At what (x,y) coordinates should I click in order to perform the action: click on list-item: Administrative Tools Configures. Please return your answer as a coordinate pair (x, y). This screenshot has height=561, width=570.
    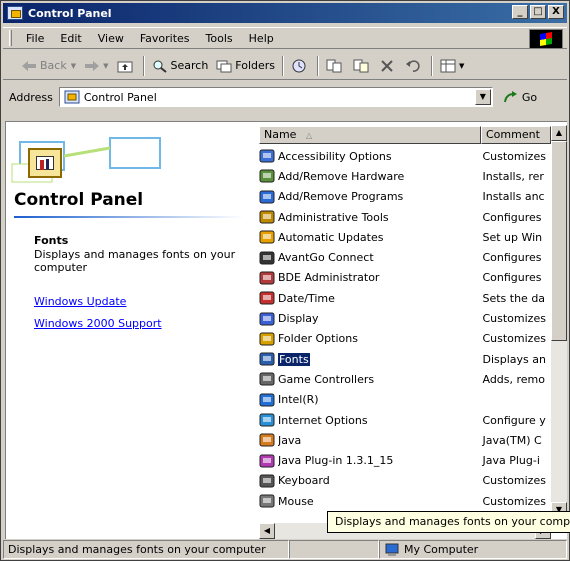
    Looking at the image, I should click on (404, 217).